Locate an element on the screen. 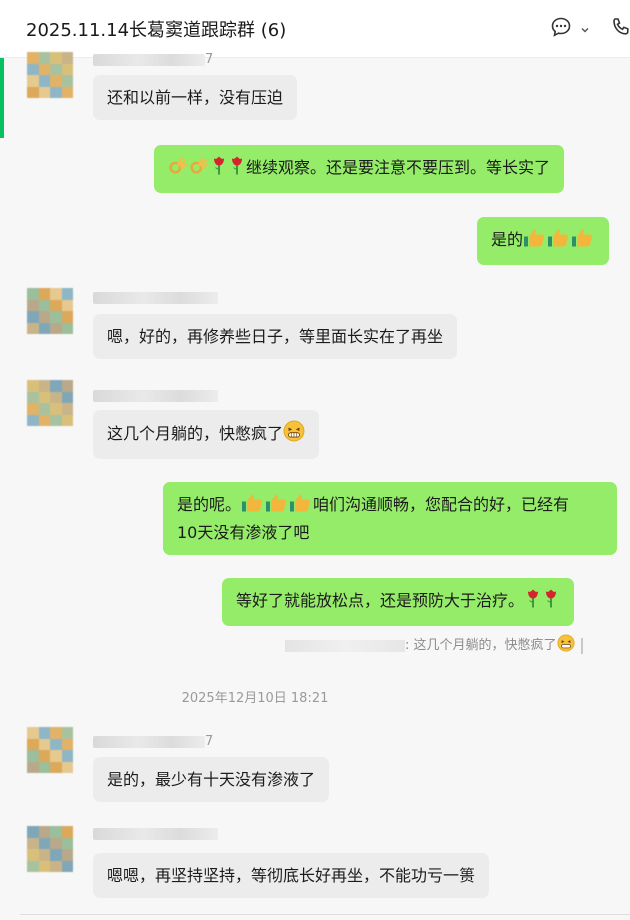 Image resolution: width=630 pixels, height=920 pixels. message-bubble: 等好了就能放松点，还是预防大于治疗。 is located at coordinates (398, 602).